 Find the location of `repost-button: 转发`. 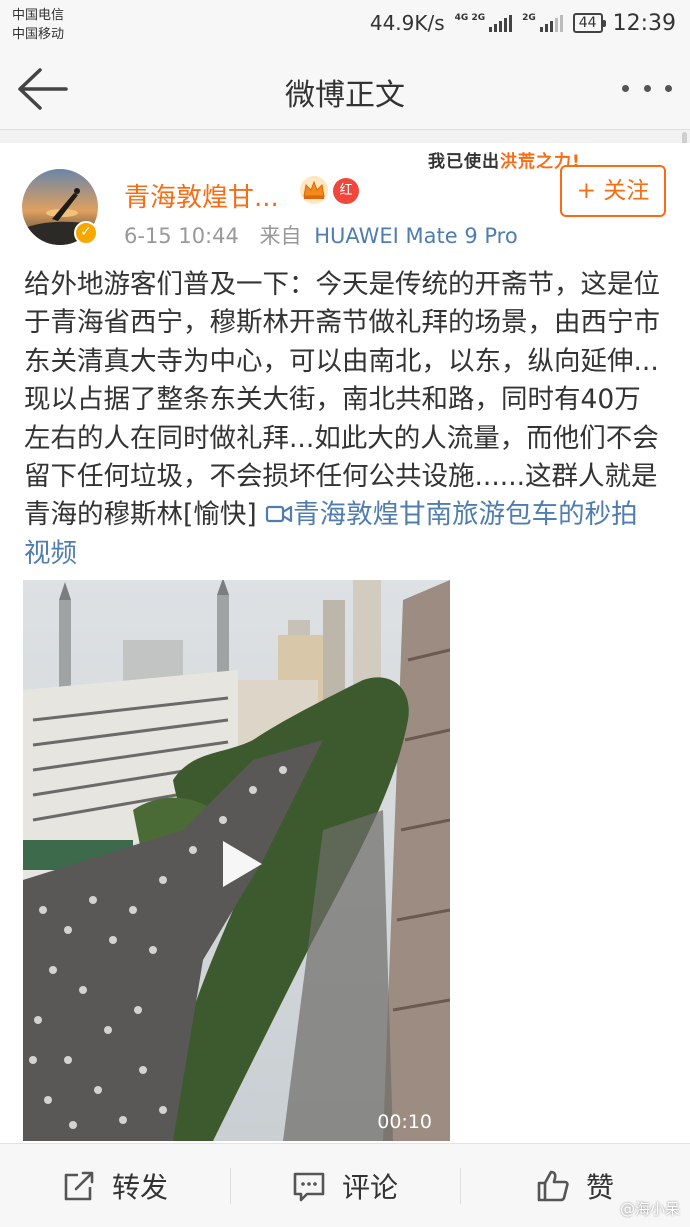

repost-button: 转发 is located at coordinates (115, 1185).